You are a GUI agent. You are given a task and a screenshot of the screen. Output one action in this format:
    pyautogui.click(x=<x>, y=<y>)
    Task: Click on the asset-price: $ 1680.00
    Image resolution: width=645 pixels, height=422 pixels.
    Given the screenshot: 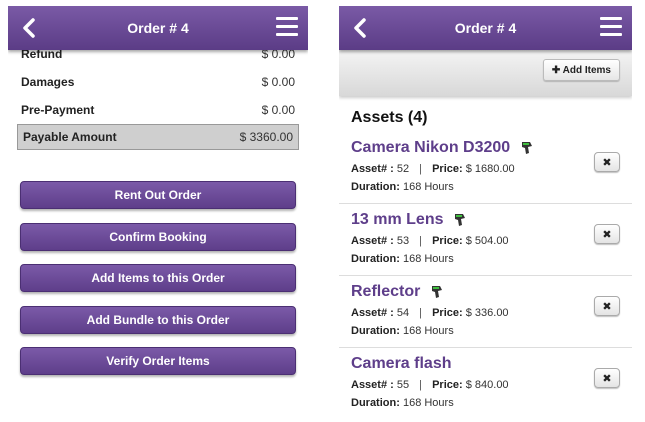 What is the action you would take?
    pyautogui.click(x=490, y=169)
    